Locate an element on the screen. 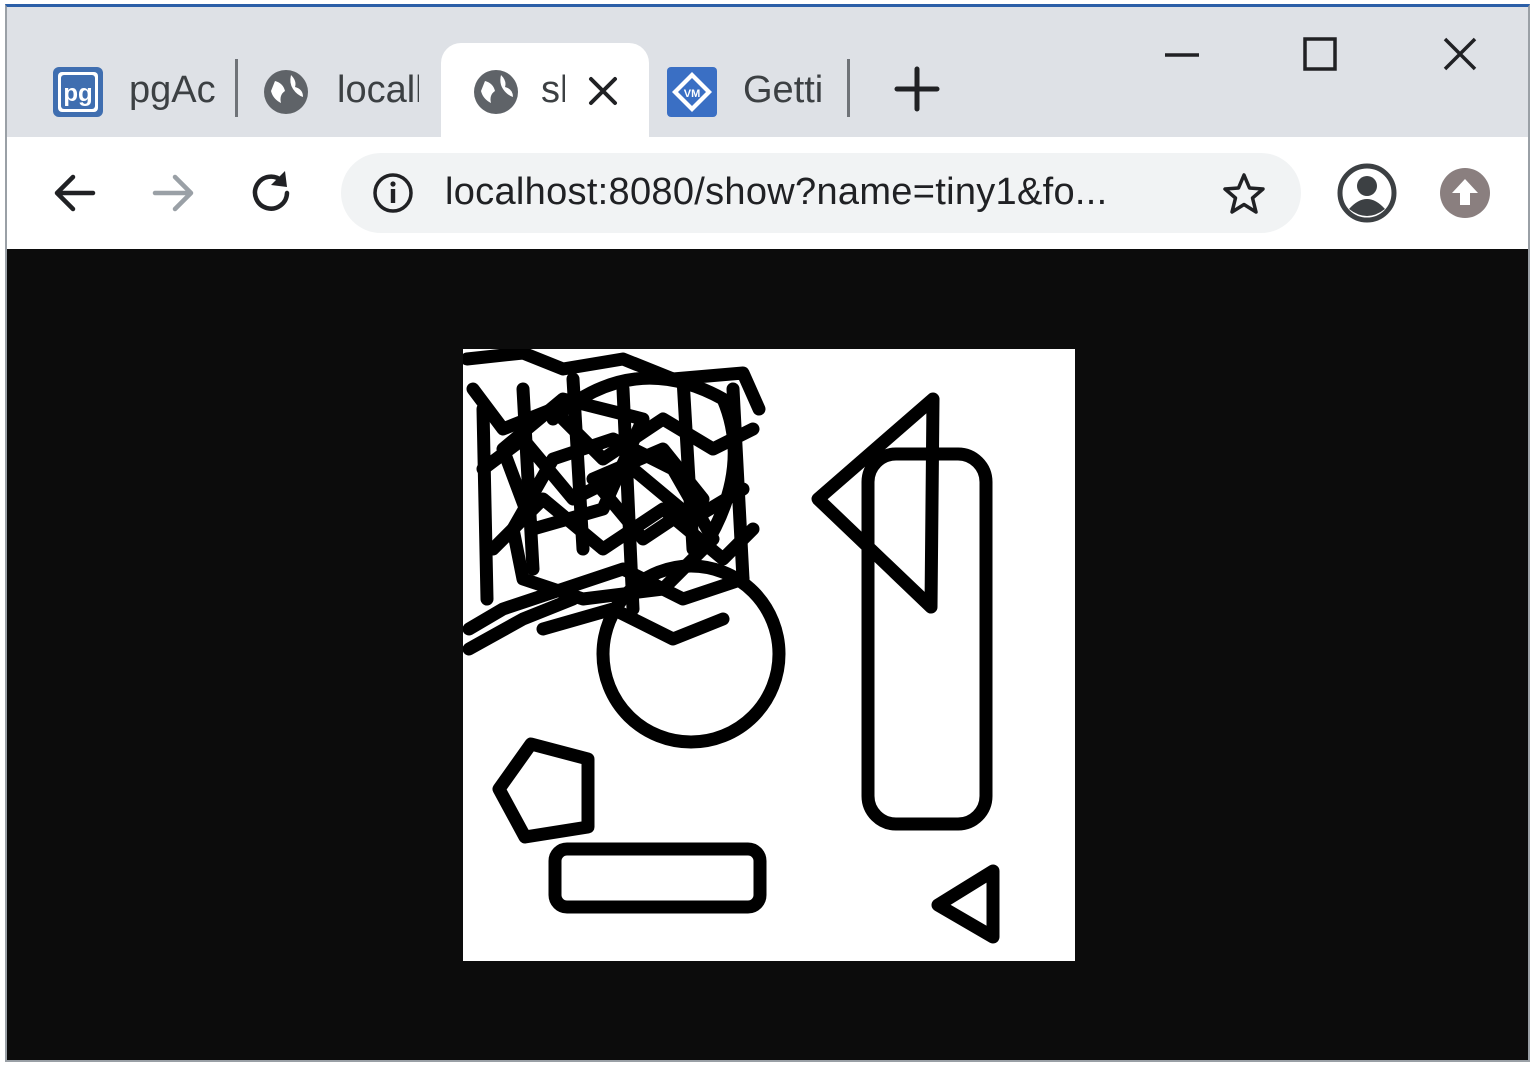 Image resolution: width=1535 pixels, height=1066 pixels. minimize-icon is located at coordinates (1182, 55).